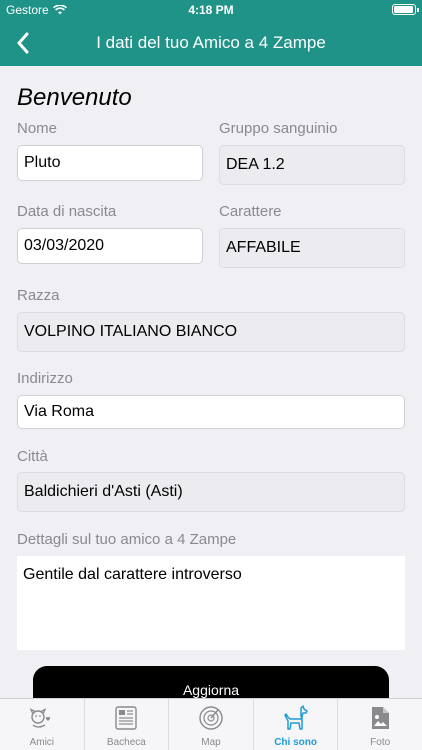  Describe the element at coordinates (110, 163) in the screenshot. I see `name-field: Pluto` at that location.